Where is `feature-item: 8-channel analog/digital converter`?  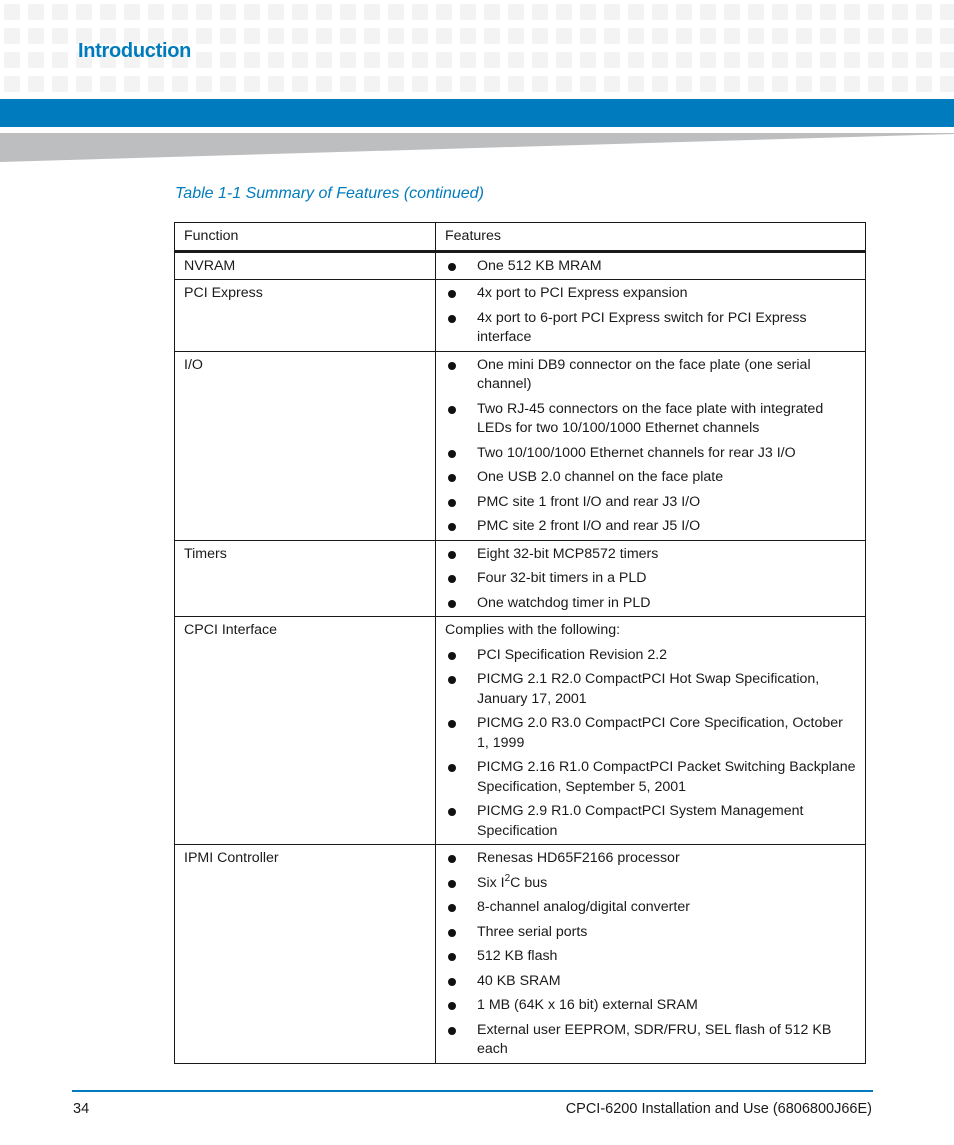
feature-item: 8-channel analog/digital converter is located at coordinates (650, 908).